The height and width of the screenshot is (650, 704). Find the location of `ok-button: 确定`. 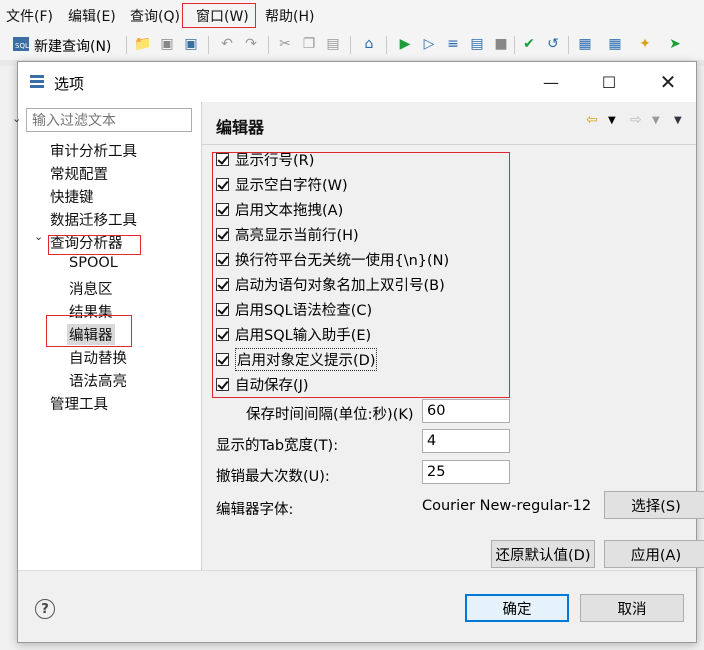

ok-button: 确定 is located at coordinates (517, 608).